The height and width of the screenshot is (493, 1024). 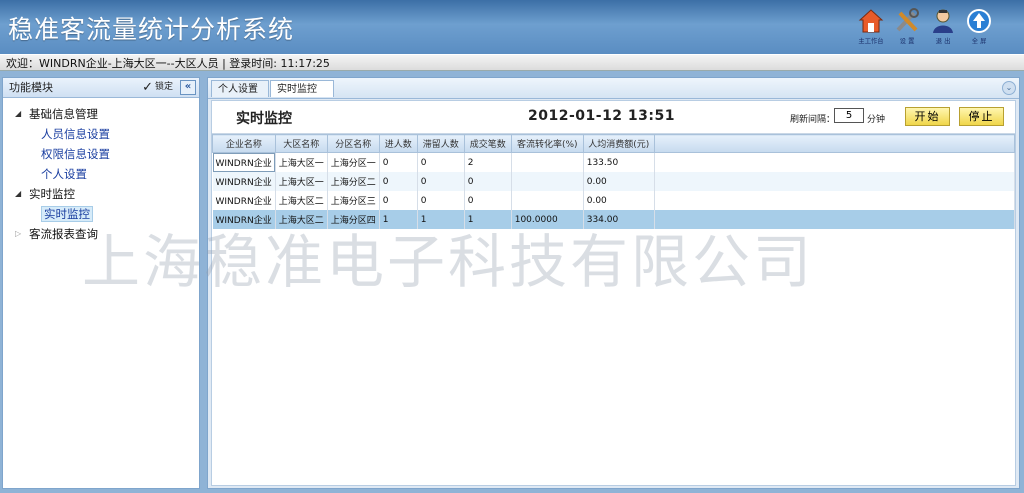 What do you see at coordinates (871, 21) in the screenshot?
I see `home-icon` at bounding box center [871, 21].